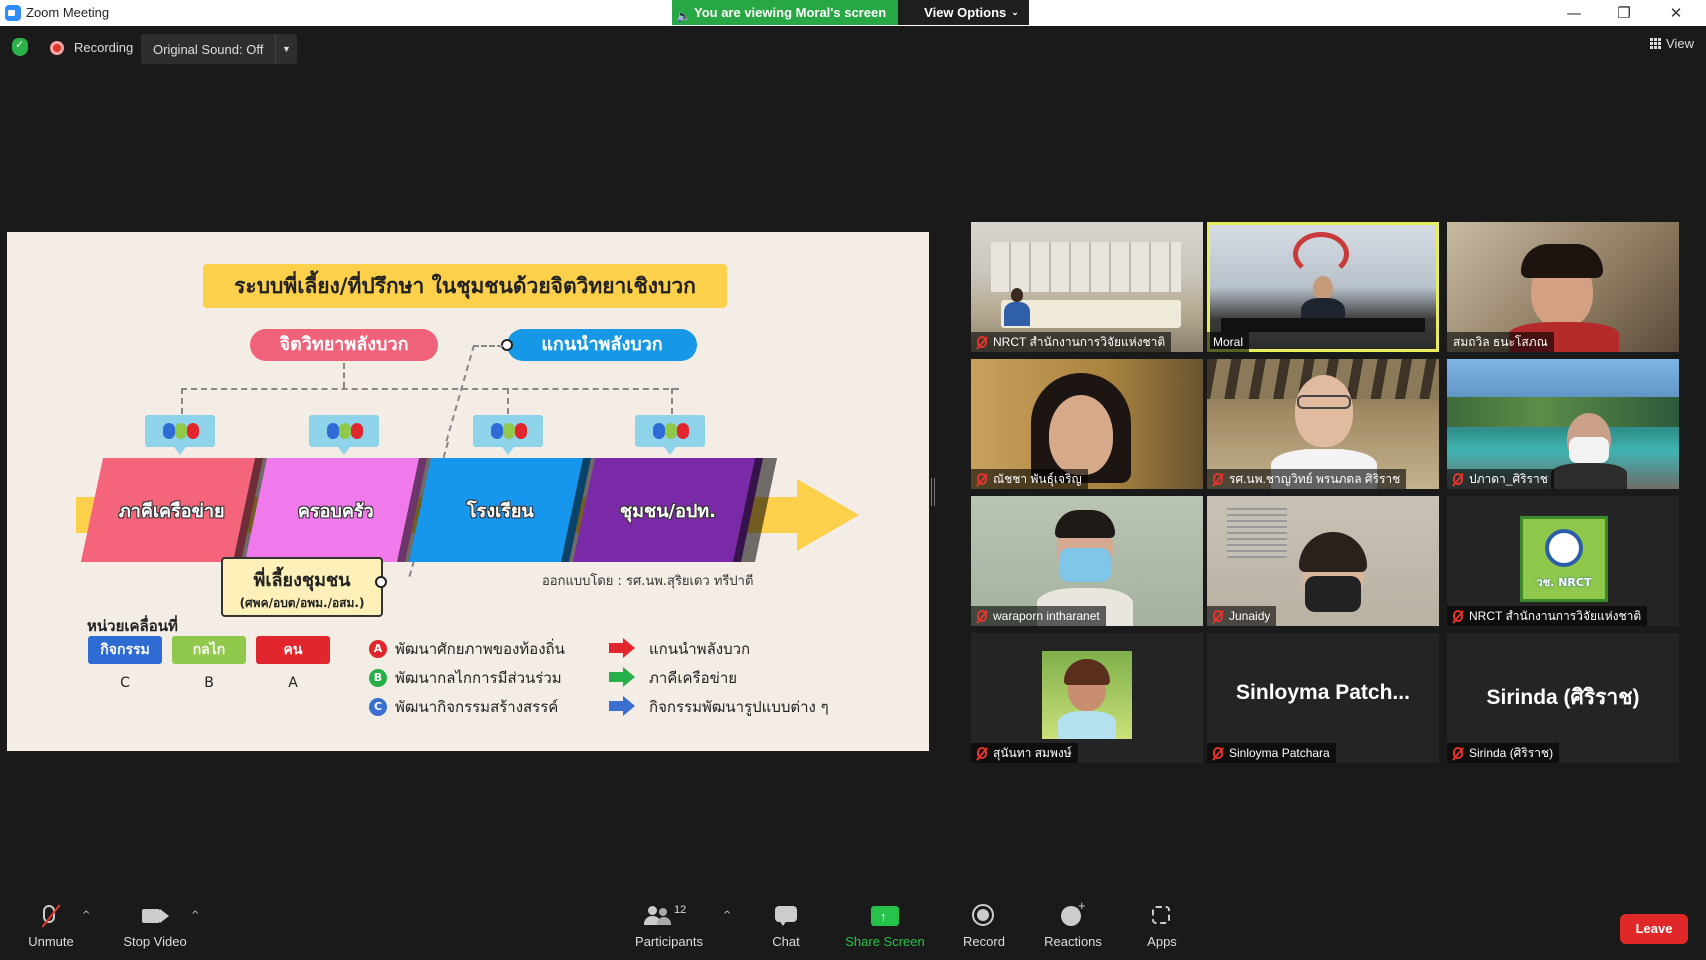 The image size is (1706, 960). Describe the element at coordinates (1046, 616) in the screenshot. I see `participant-name: waraporn intharanet` at that location.